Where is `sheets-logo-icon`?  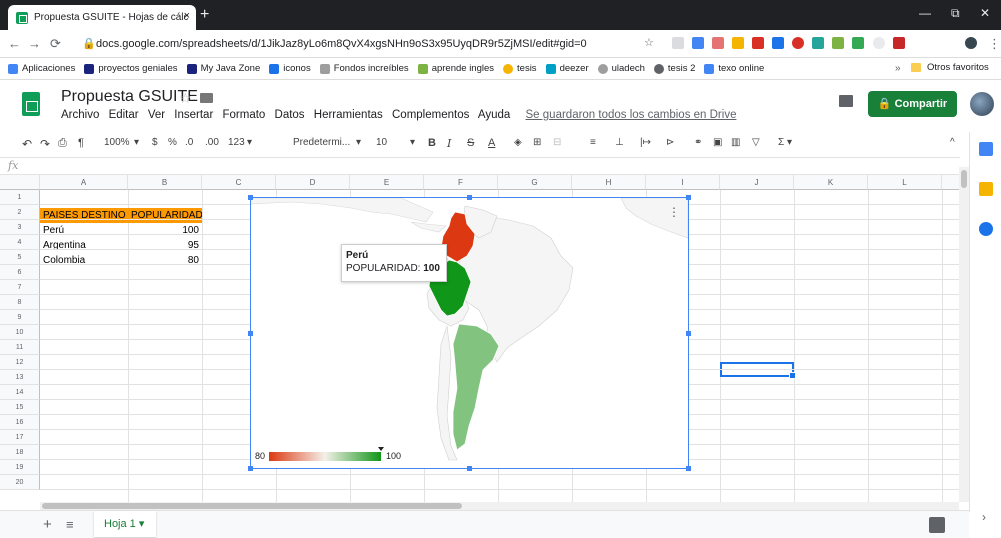 sheets-logo-icon is located at coordinates (31, 104).